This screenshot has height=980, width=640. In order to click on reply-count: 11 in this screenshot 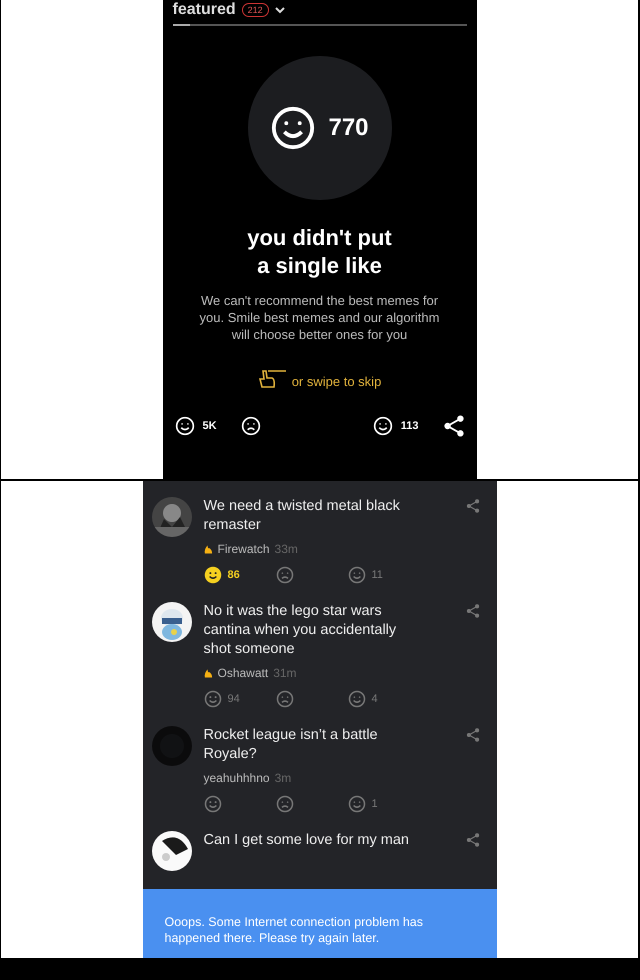, I will do `click(377, 575)`.